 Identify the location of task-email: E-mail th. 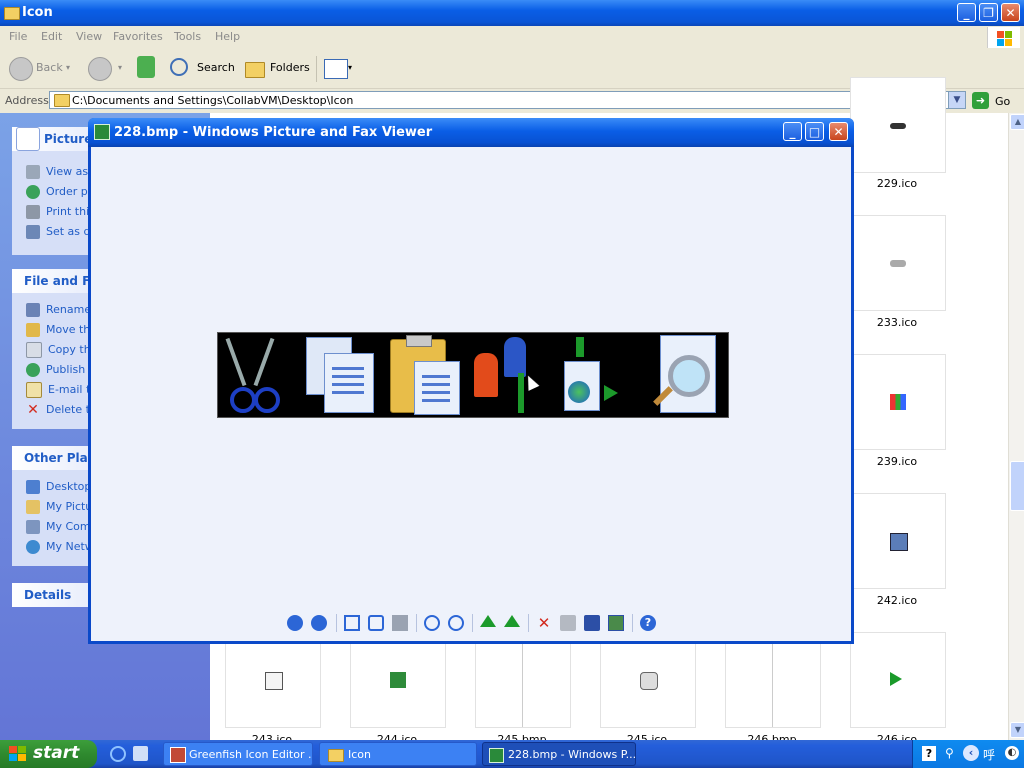
(61, 390).